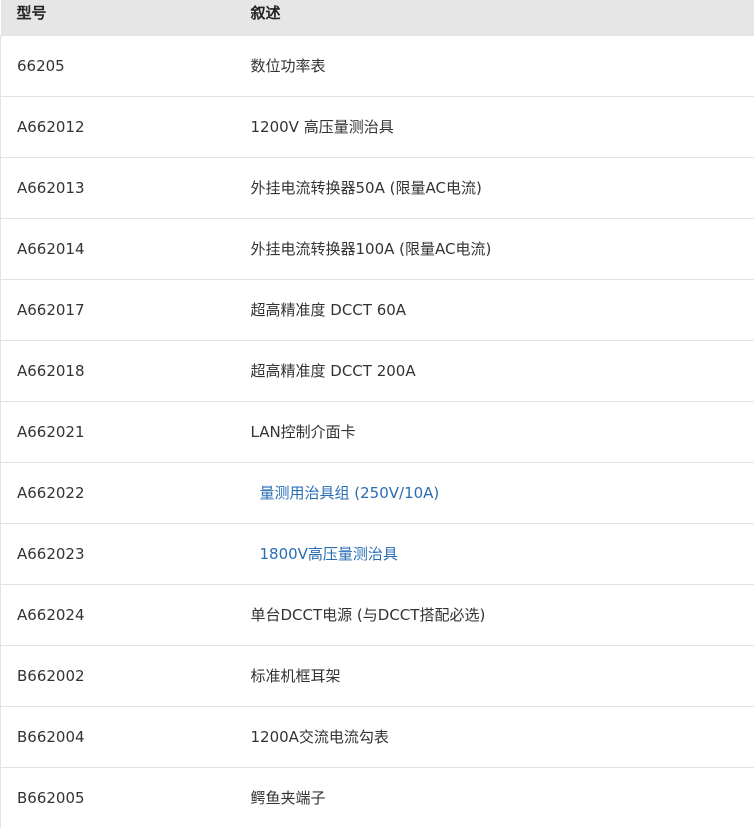 The height and width of the screenshot is (828, 754). I want to click on description-cell: 超高精准度 DCCT 60A, so click(494, 309).